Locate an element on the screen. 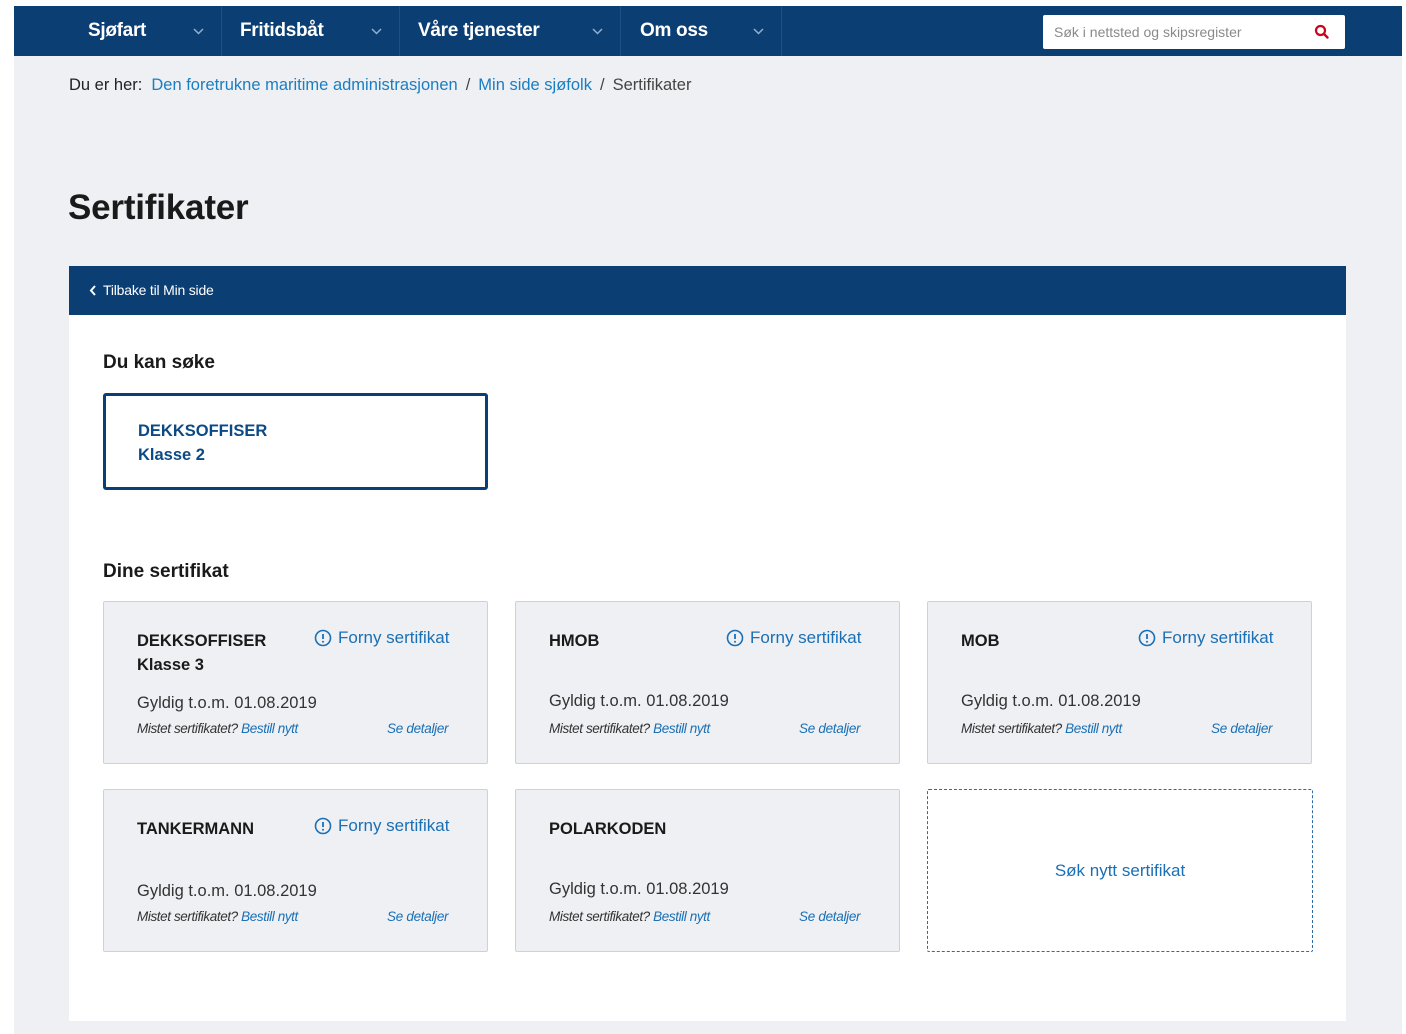 Image resolution: width=1406 pixels, height=1034 pixels. apply-card-title: DEKKSOFFISER is located at coordinates (203, 431).